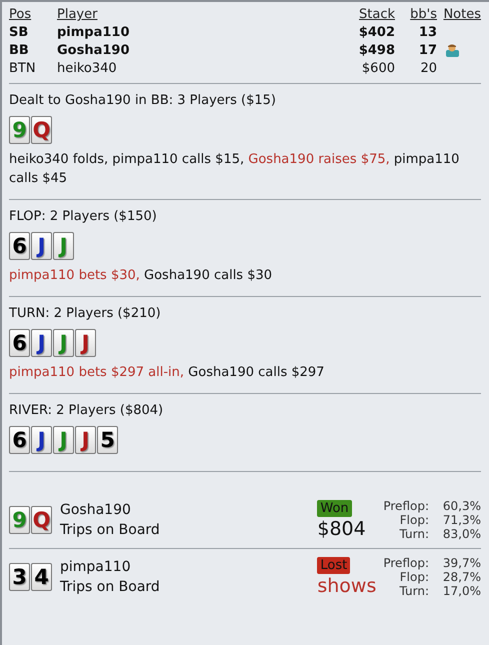 Image resolution: width=489 pixels, height=645 pixels. Describe the element at coordinates (376, 50) in the screenshot. I see `stack-cell-text: $498` at that location.